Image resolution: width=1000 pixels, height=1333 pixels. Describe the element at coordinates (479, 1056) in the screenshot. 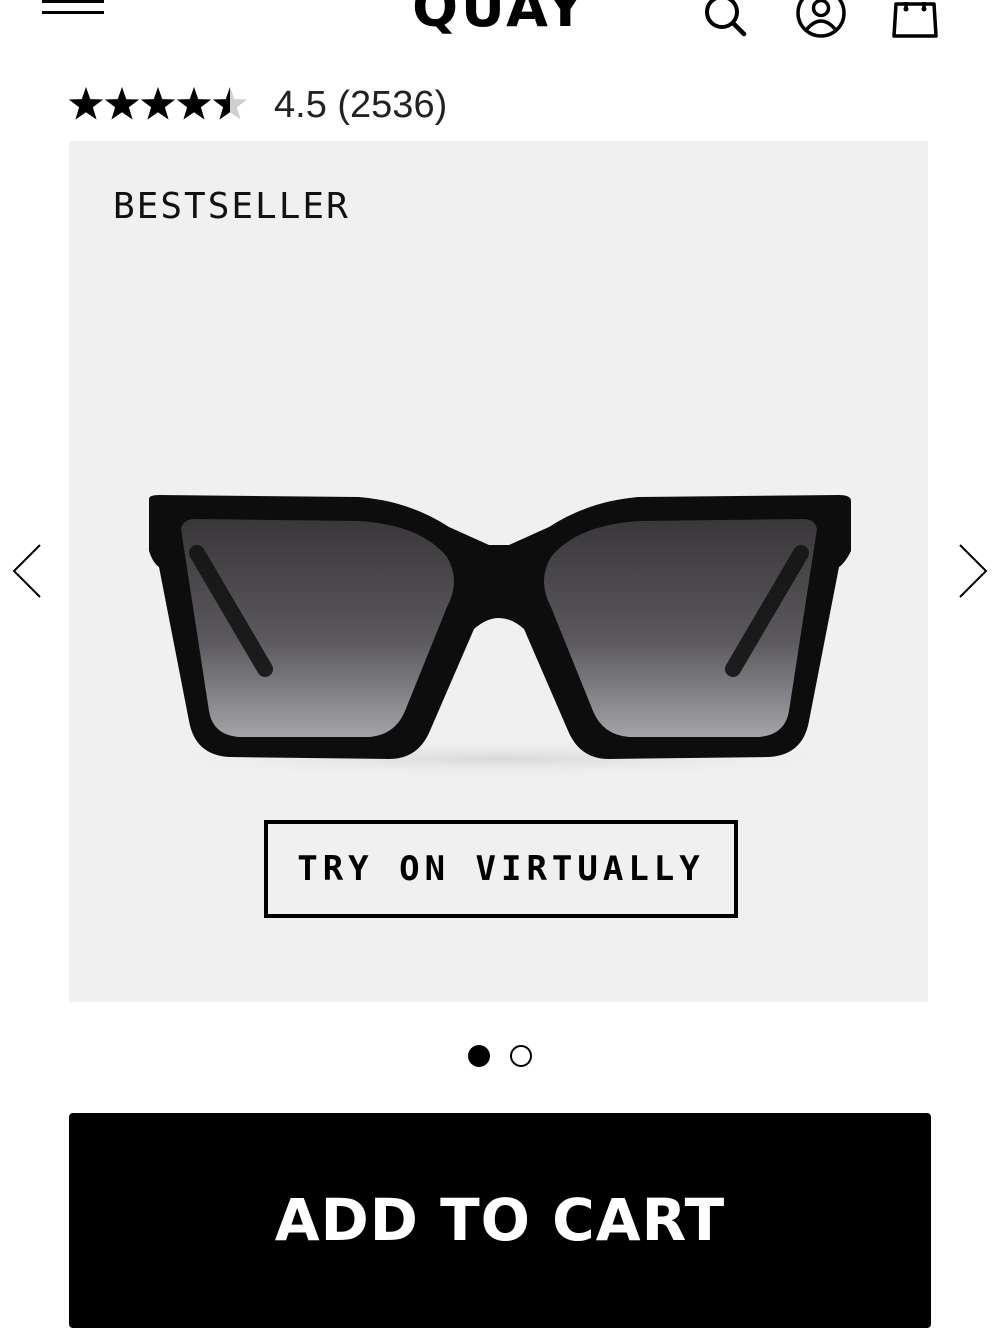

I see `pagination-dot-active` at that location.